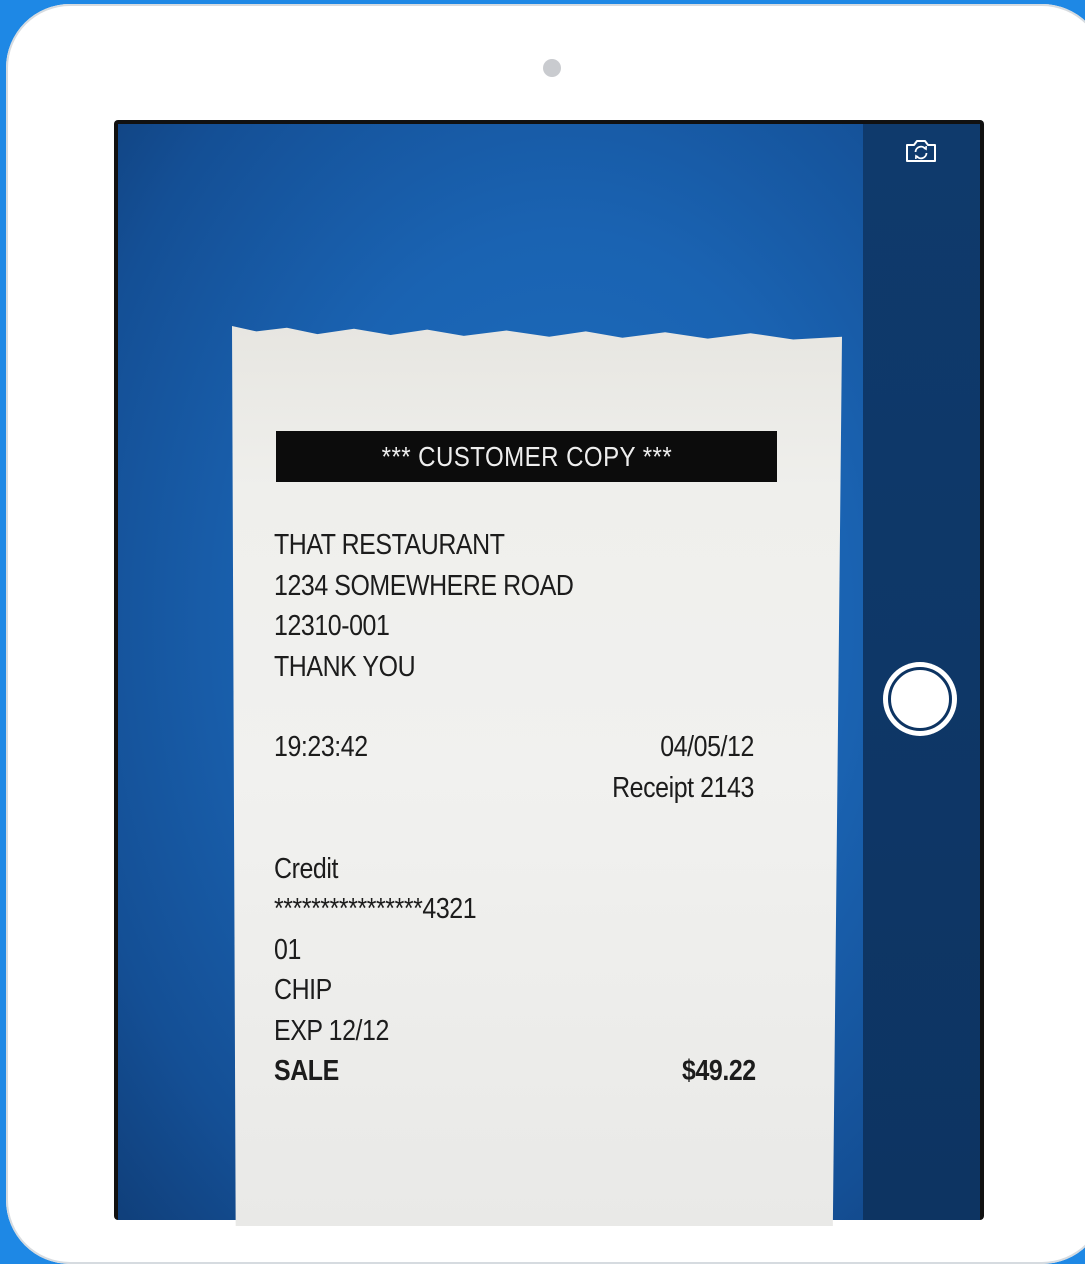  Describe the element at coordinates (683, 788) in the screenshot. I see `receipt-number: Receipt 2143` at that location.